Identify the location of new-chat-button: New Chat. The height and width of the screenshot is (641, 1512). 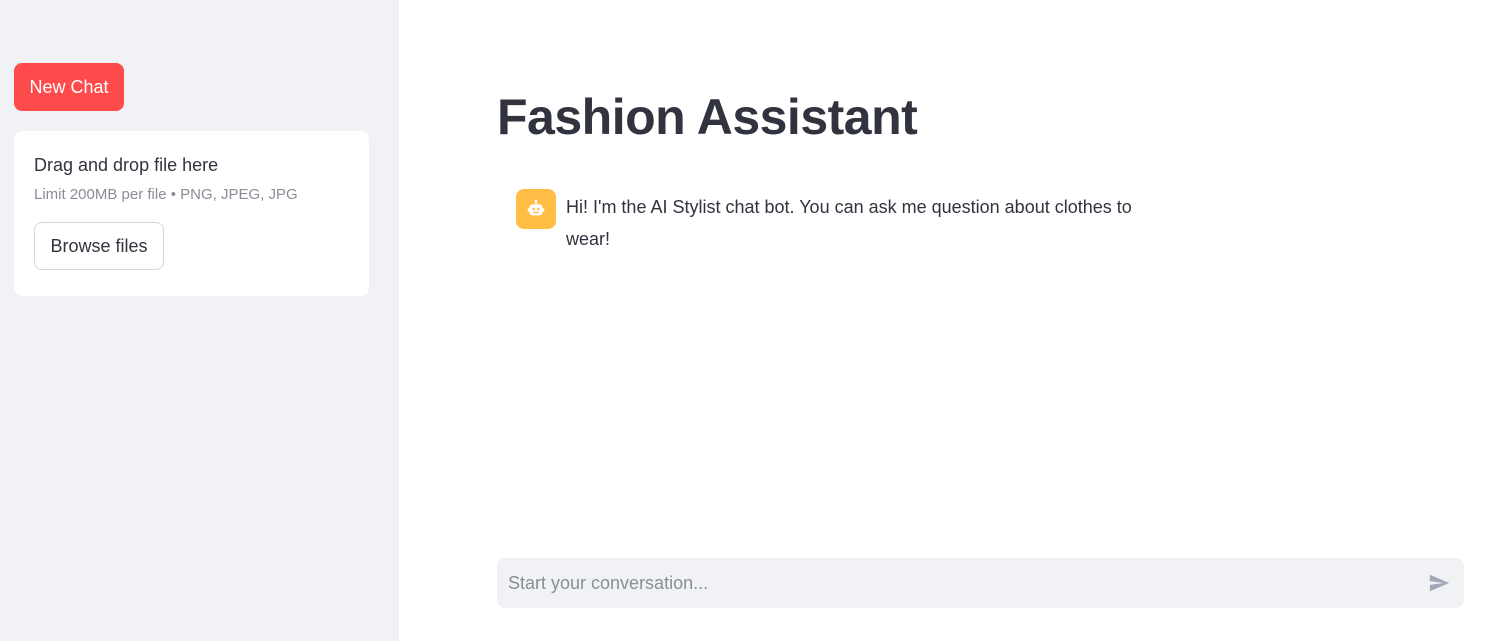
(69, 87).